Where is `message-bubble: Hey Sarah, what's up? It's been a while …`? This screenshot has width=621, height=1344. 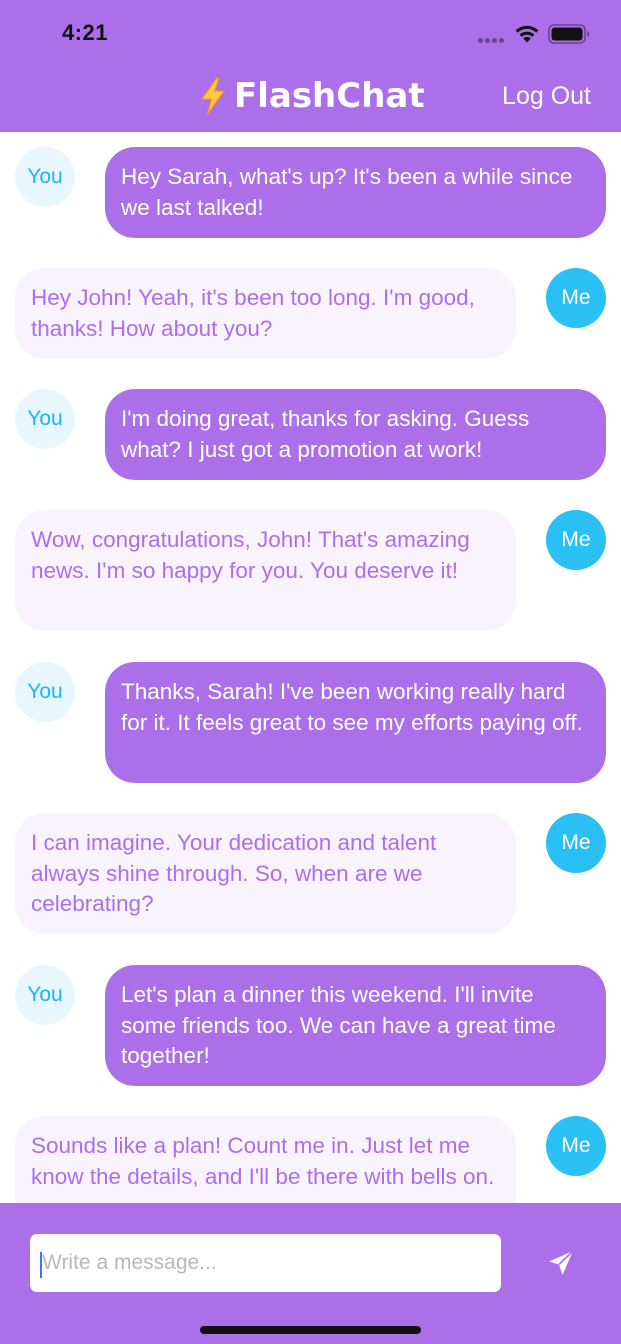
message-bubble: Hey Sarah, what's up? It's been a while … is located at coordinates (355, 192).